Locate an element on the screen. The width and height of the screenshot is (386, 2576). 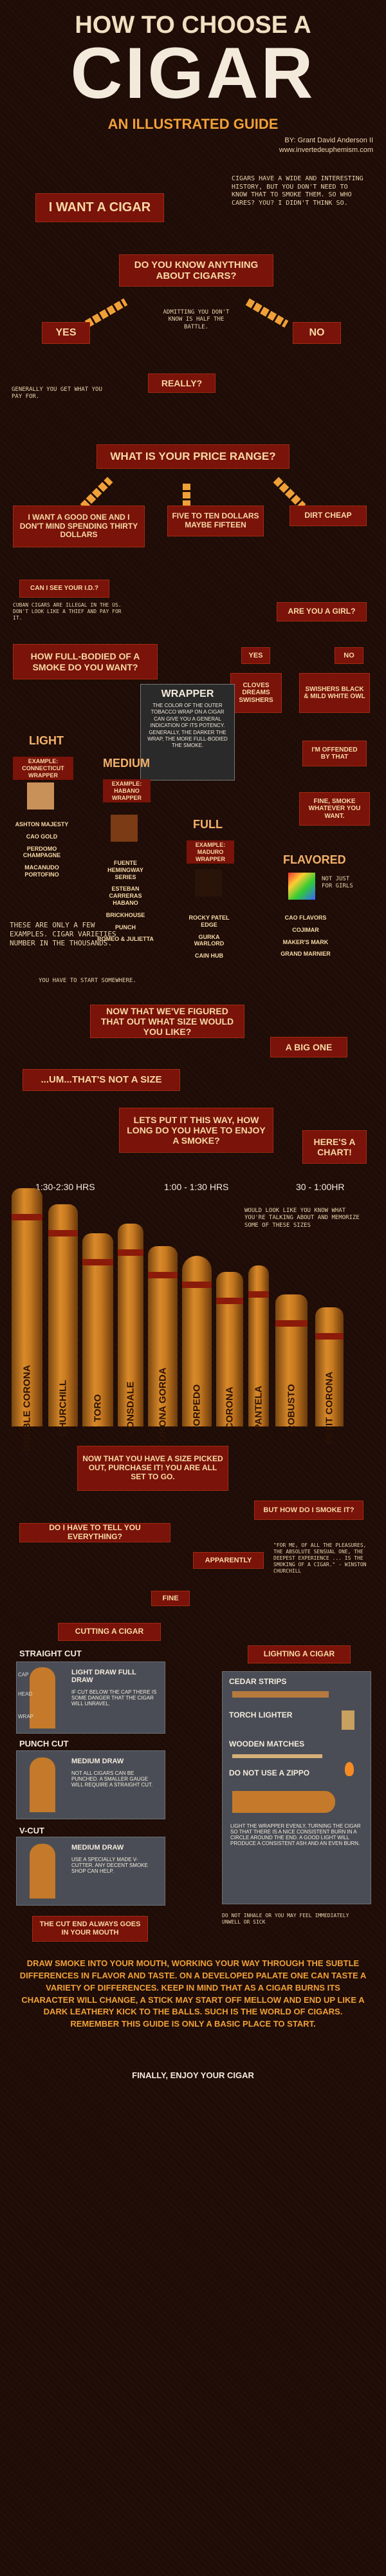
tell-everything-box: DO I HAVE TO TELL YOU EVERYTHING? is located at coordinates (94, 1533).